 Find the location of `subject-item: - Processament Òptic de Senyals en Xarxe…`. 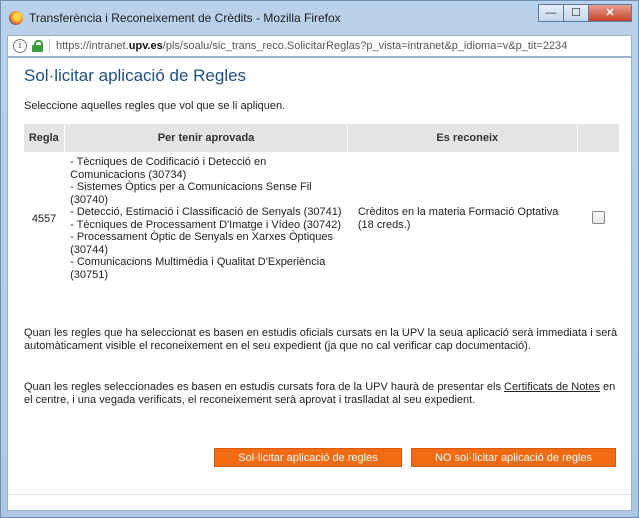

subject-item: - Processament Òptic de Senyals en Xarxe… is located at coordinates (202, 243).